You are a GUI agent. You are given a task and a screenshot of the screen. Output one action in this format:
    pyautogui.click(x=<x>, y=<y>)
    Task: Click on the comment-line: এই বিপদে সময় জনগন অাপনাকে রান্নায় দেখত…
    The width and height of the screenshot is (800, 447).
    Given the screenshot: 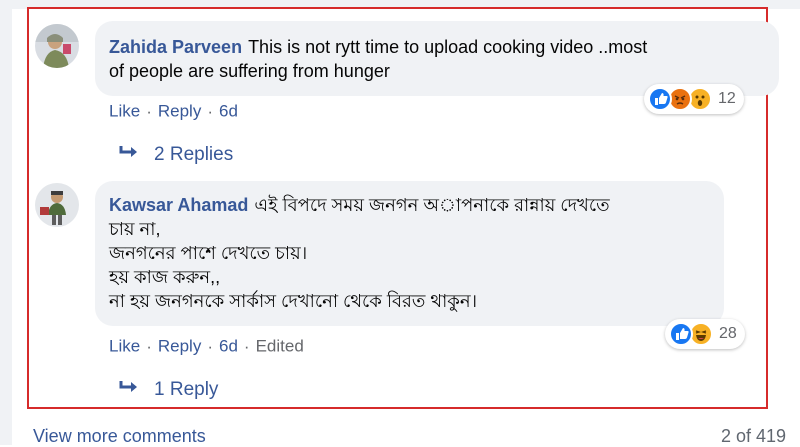 What is the action you would take?
    pyautogui.click(x=432, y=205)
    